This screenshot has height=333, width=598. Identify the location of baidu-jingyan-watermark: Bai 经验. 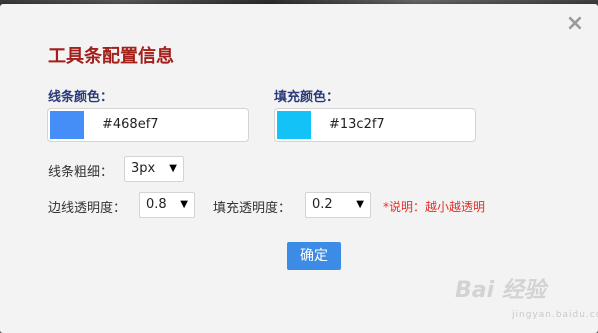
(500, 290).